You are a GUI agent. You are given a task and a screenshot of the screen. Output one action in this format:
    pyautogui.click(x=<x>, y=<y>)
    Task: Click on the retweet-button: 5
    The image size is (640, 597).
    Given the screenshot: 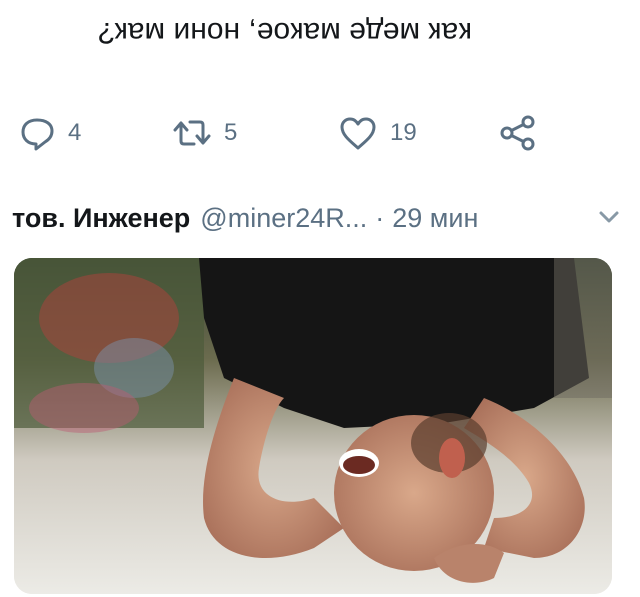 What is the action you would take?
    pyautogui.click(x=204, y=133)
    